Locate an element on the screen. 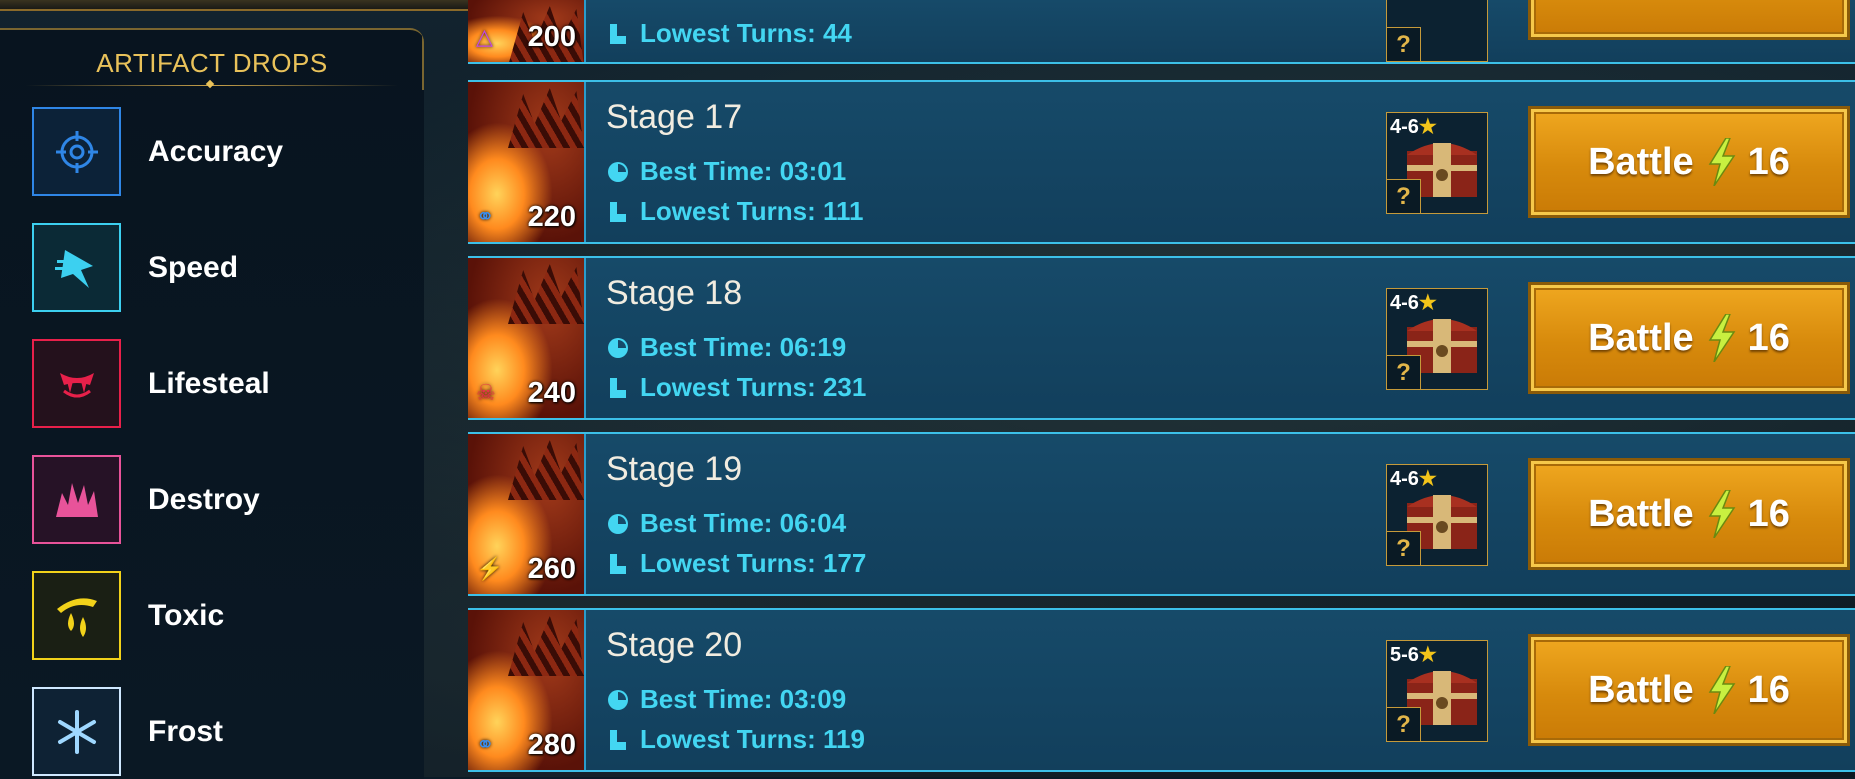 Image resolution: width=1855 pixels, height=779 pixels. artifact-drop-destroy: Destroy is located at coordinates (217, 501).